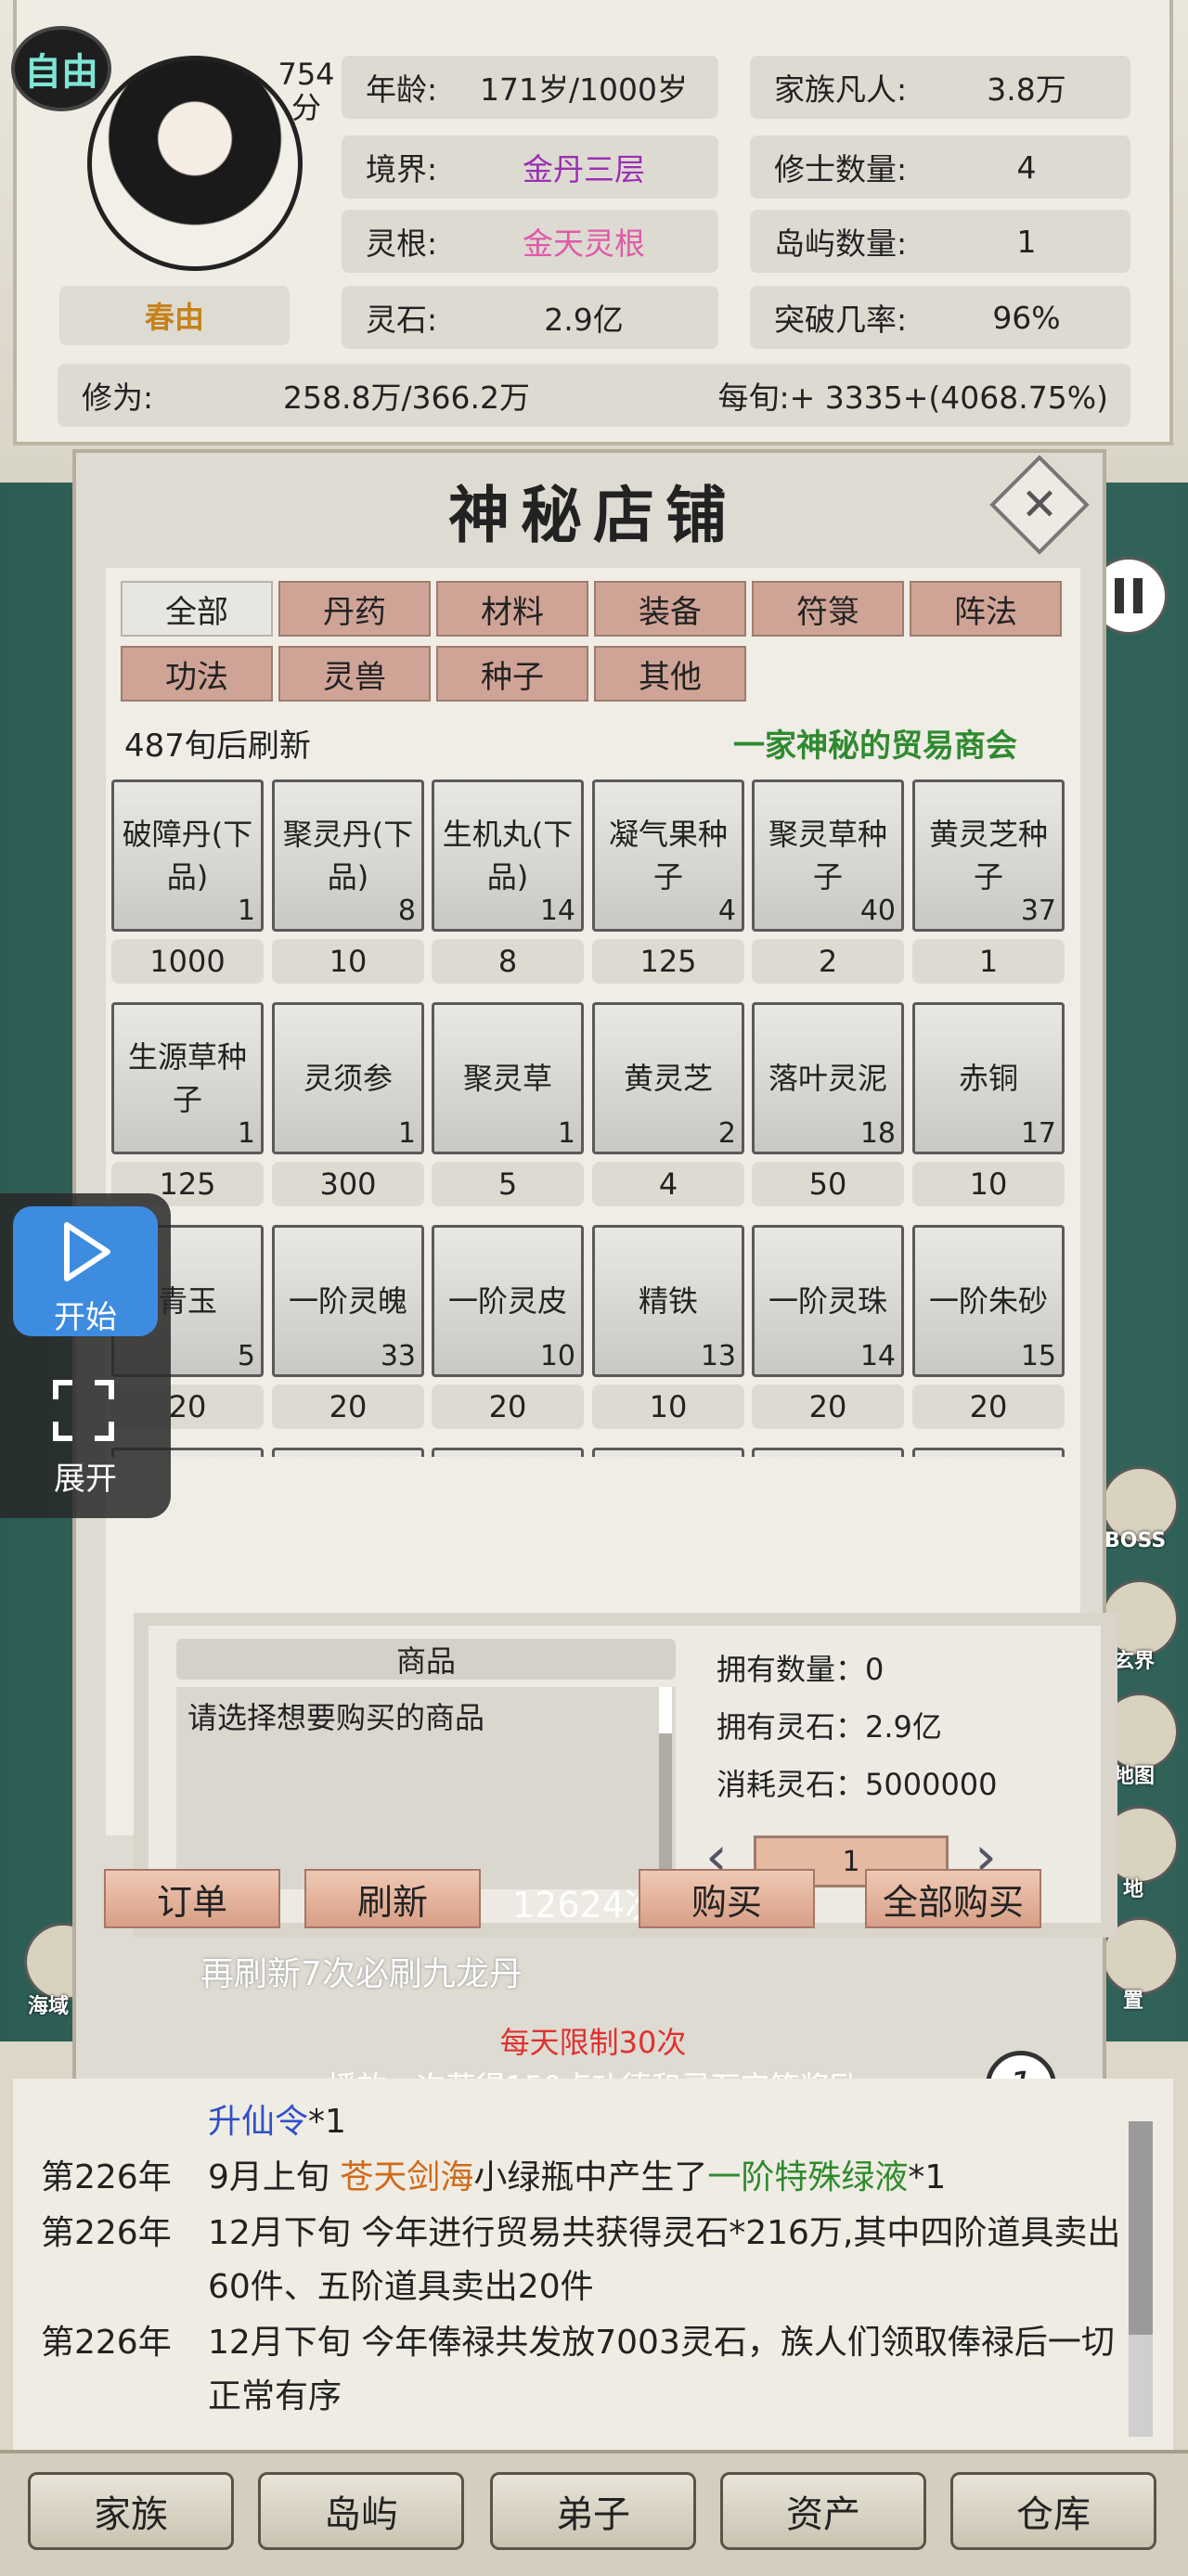  What do you see at coordinates (348, 1078) in the screenshot?
I see `shop-item: 灵须参 1` at bounding box center [348, 1078].